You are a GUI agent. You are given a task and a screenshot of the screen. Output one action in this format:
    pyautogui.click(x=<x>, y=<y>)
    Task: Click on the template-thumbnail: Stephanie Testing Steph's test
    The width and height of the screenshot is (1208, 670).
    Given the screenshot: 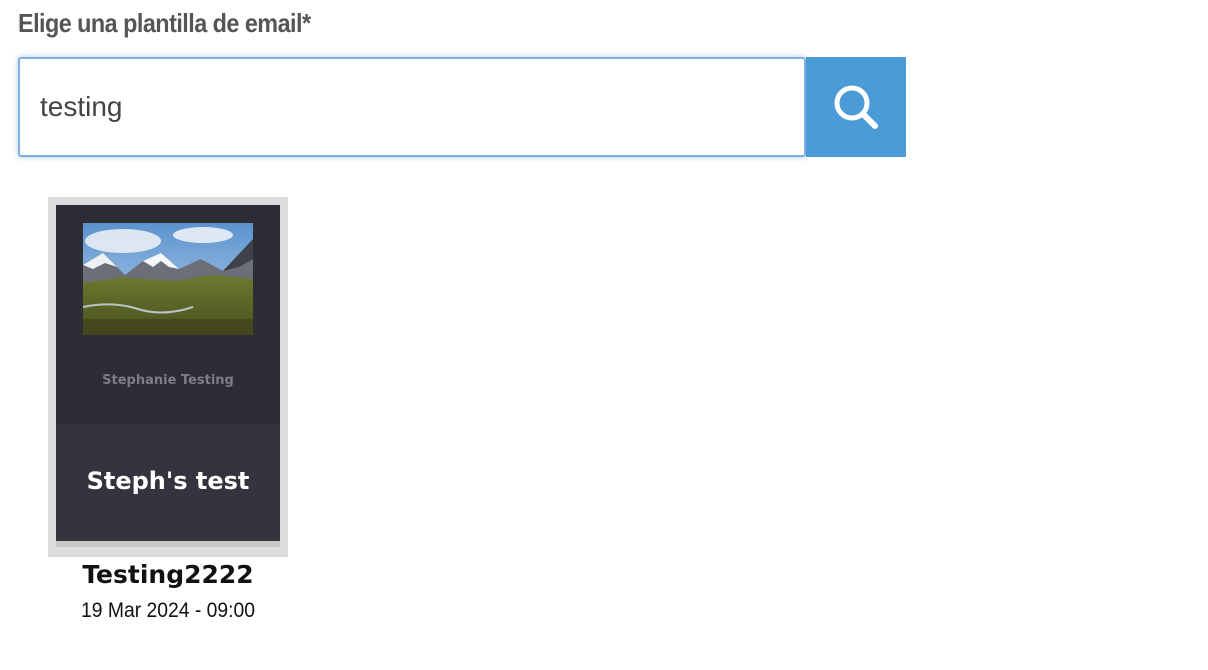 What is the action you would take?
    pyautogui.click(x=168, y=373)
    